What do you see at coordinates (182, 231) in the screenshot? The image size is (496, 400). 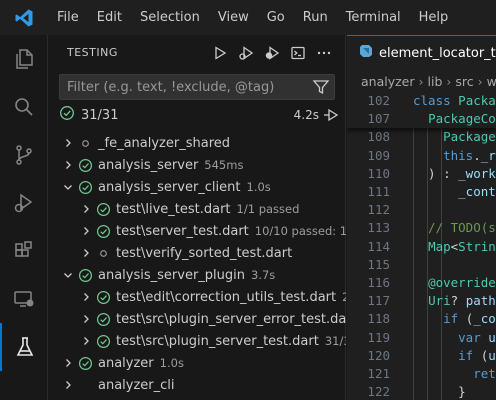 I see `test-tree-item-label: test\server_test.dart` at bounding box center [182, 231].